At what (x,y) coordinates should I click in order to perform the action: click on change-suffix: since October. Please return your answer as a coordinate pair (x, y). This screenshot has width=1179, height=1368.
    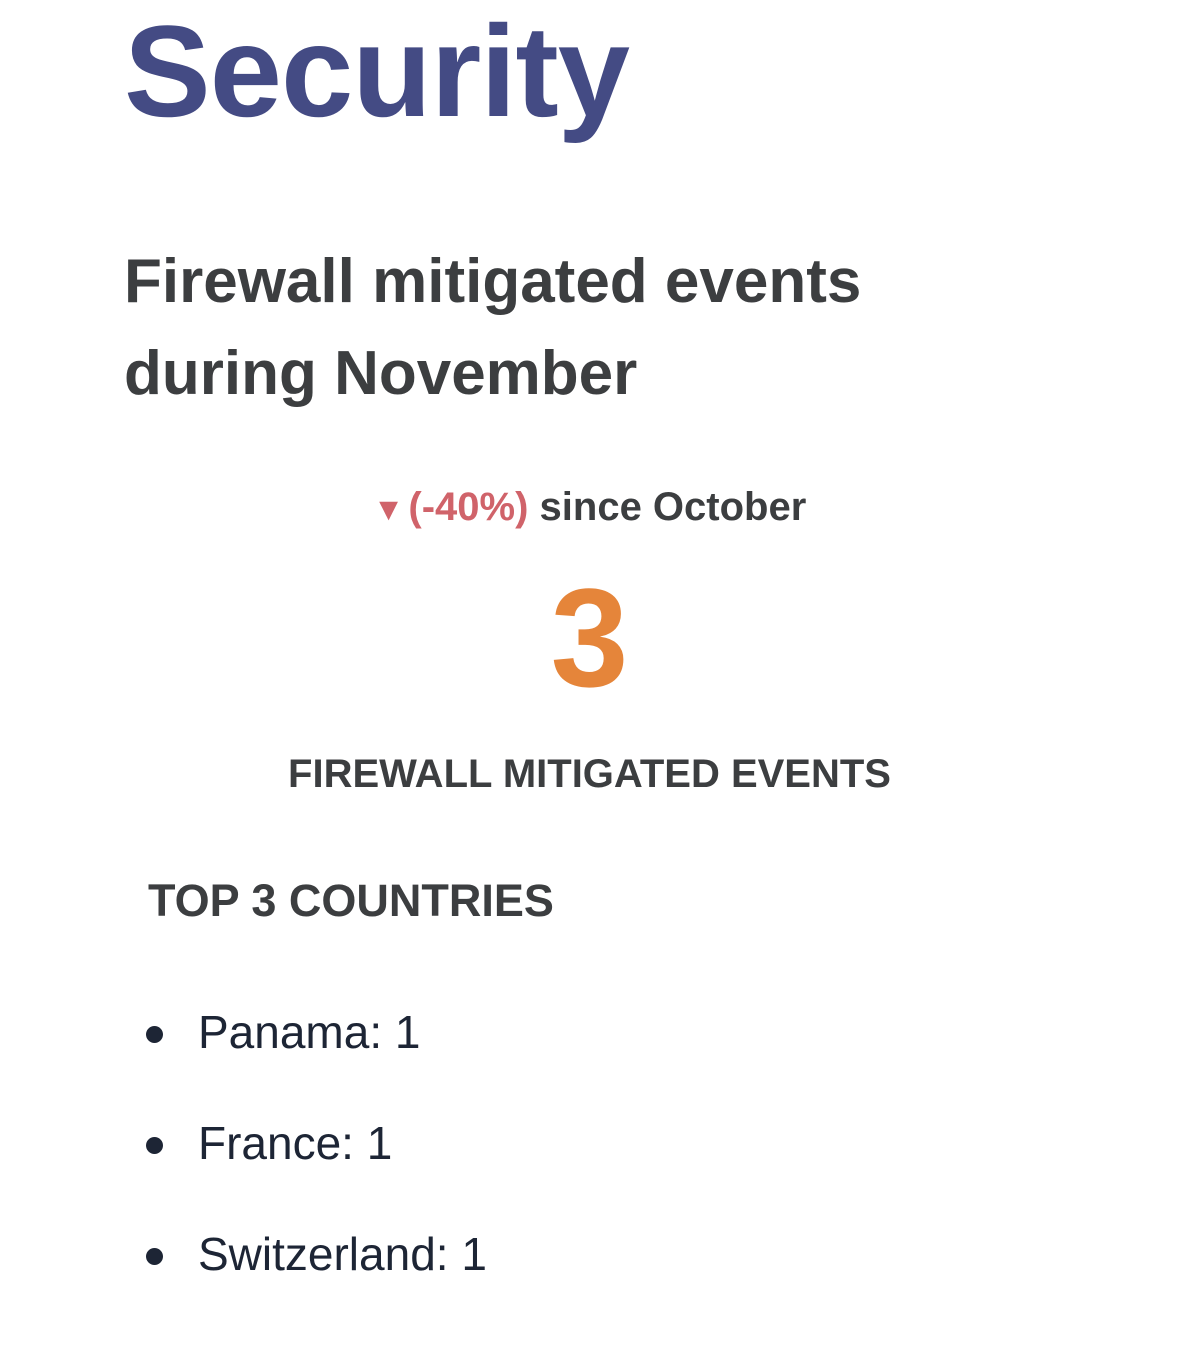
    Looking at the image, I should click on (673, 507).